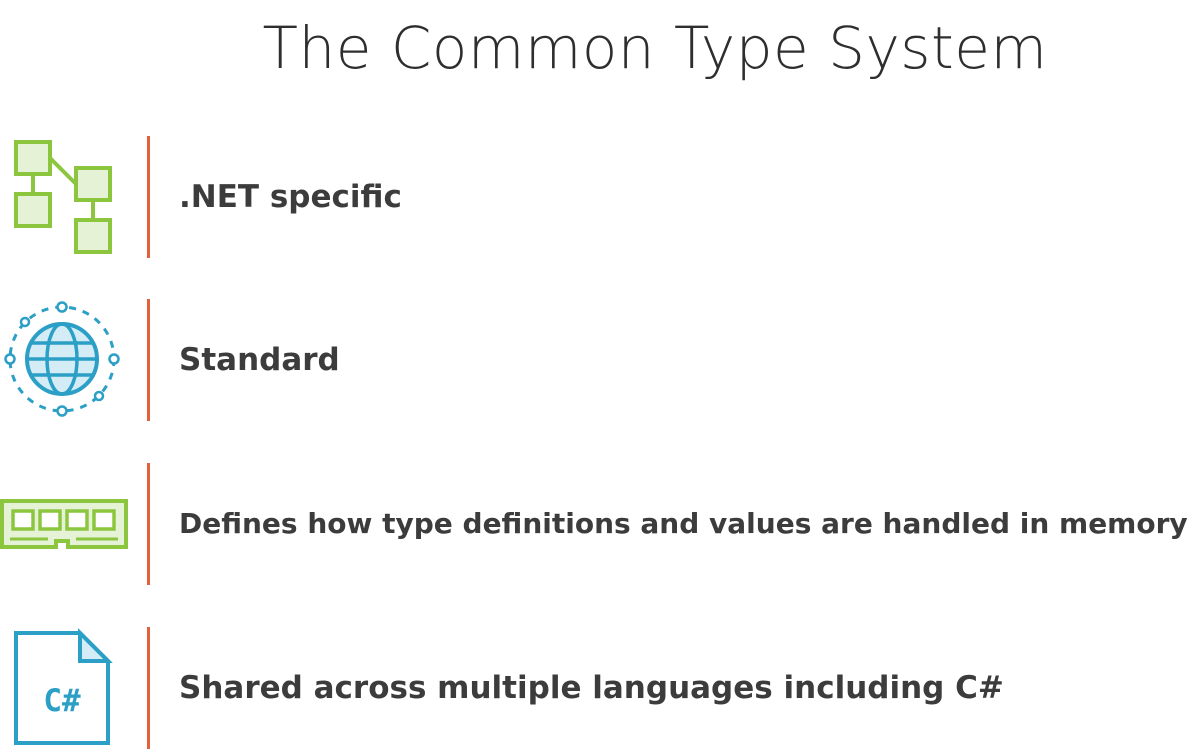  Describe the element at coordinates (62, 701) in the screenshot. I see `file-language-label: C#` at that location.